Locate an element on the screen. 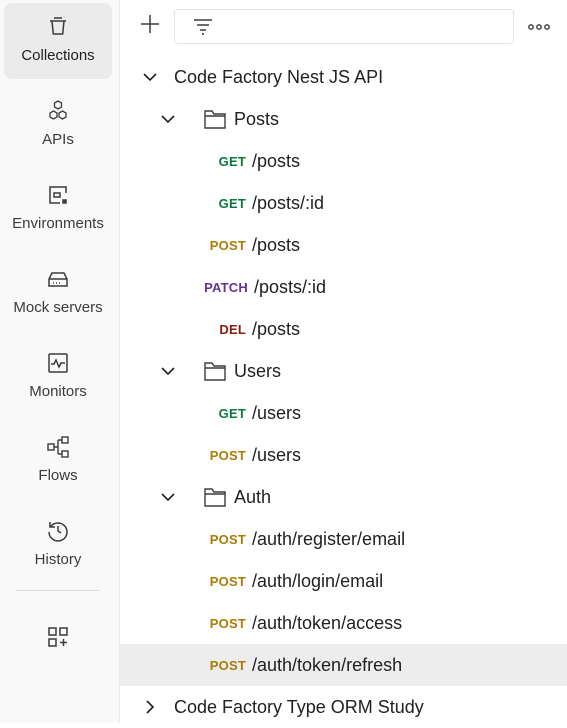  collection-name: Code Factory Type ORM Study is located at coordinates (299, 707).